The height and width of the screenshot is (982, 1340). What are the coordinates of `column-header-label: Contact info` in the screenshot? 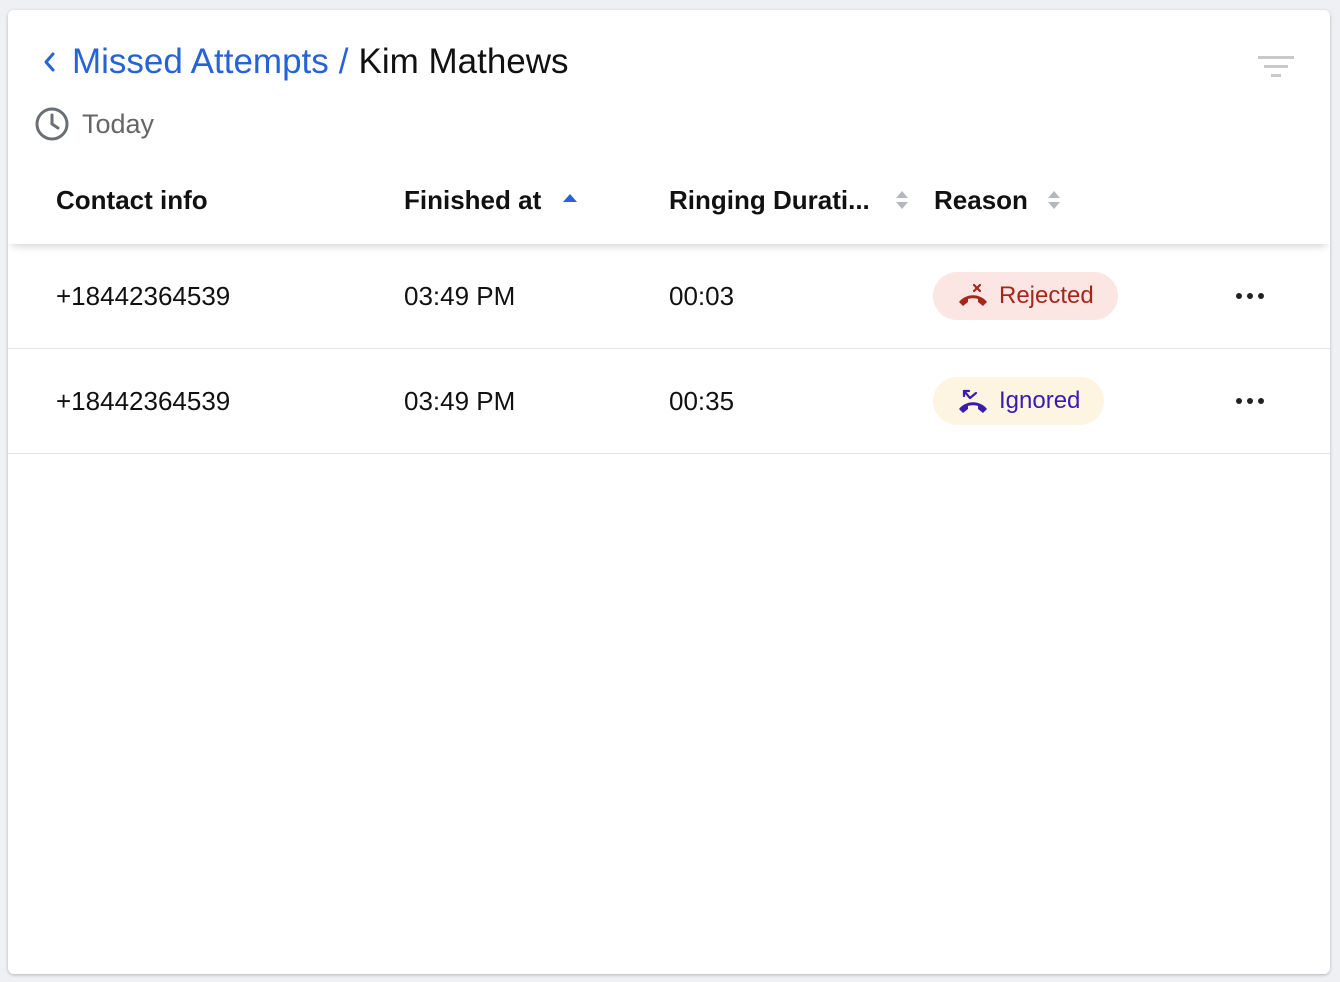 It's located at (132, 199).